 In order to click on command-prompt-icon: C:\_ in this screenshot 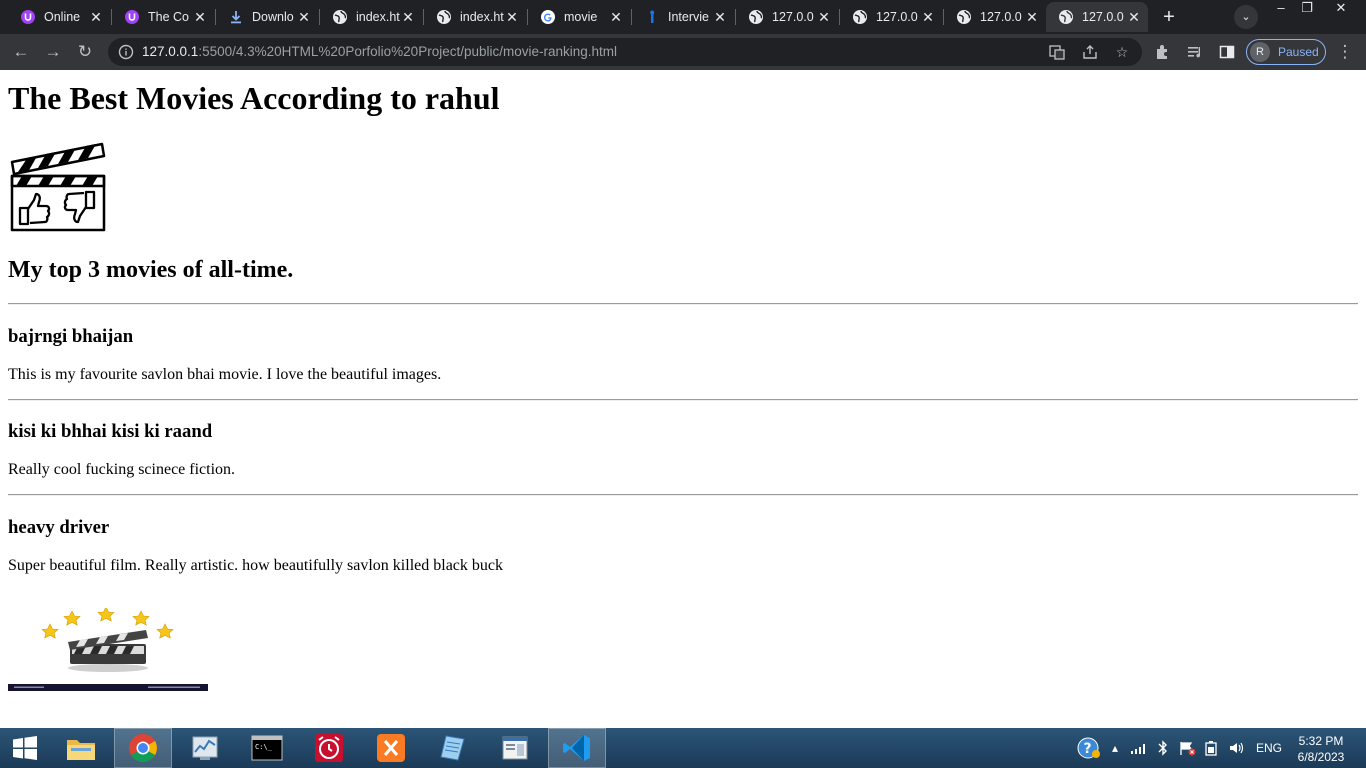, I will do `click(267, 748)`.